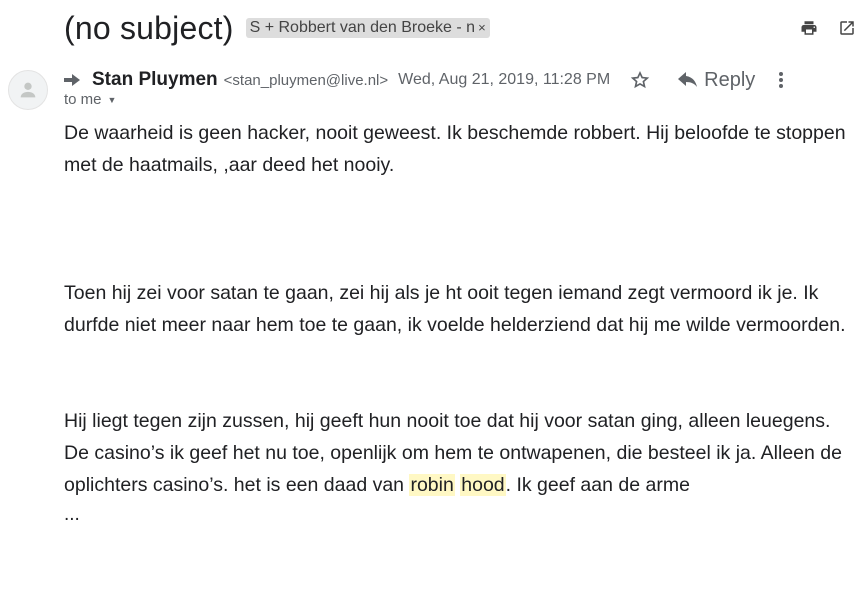  I want to click on star-icon, so click(640, 80).